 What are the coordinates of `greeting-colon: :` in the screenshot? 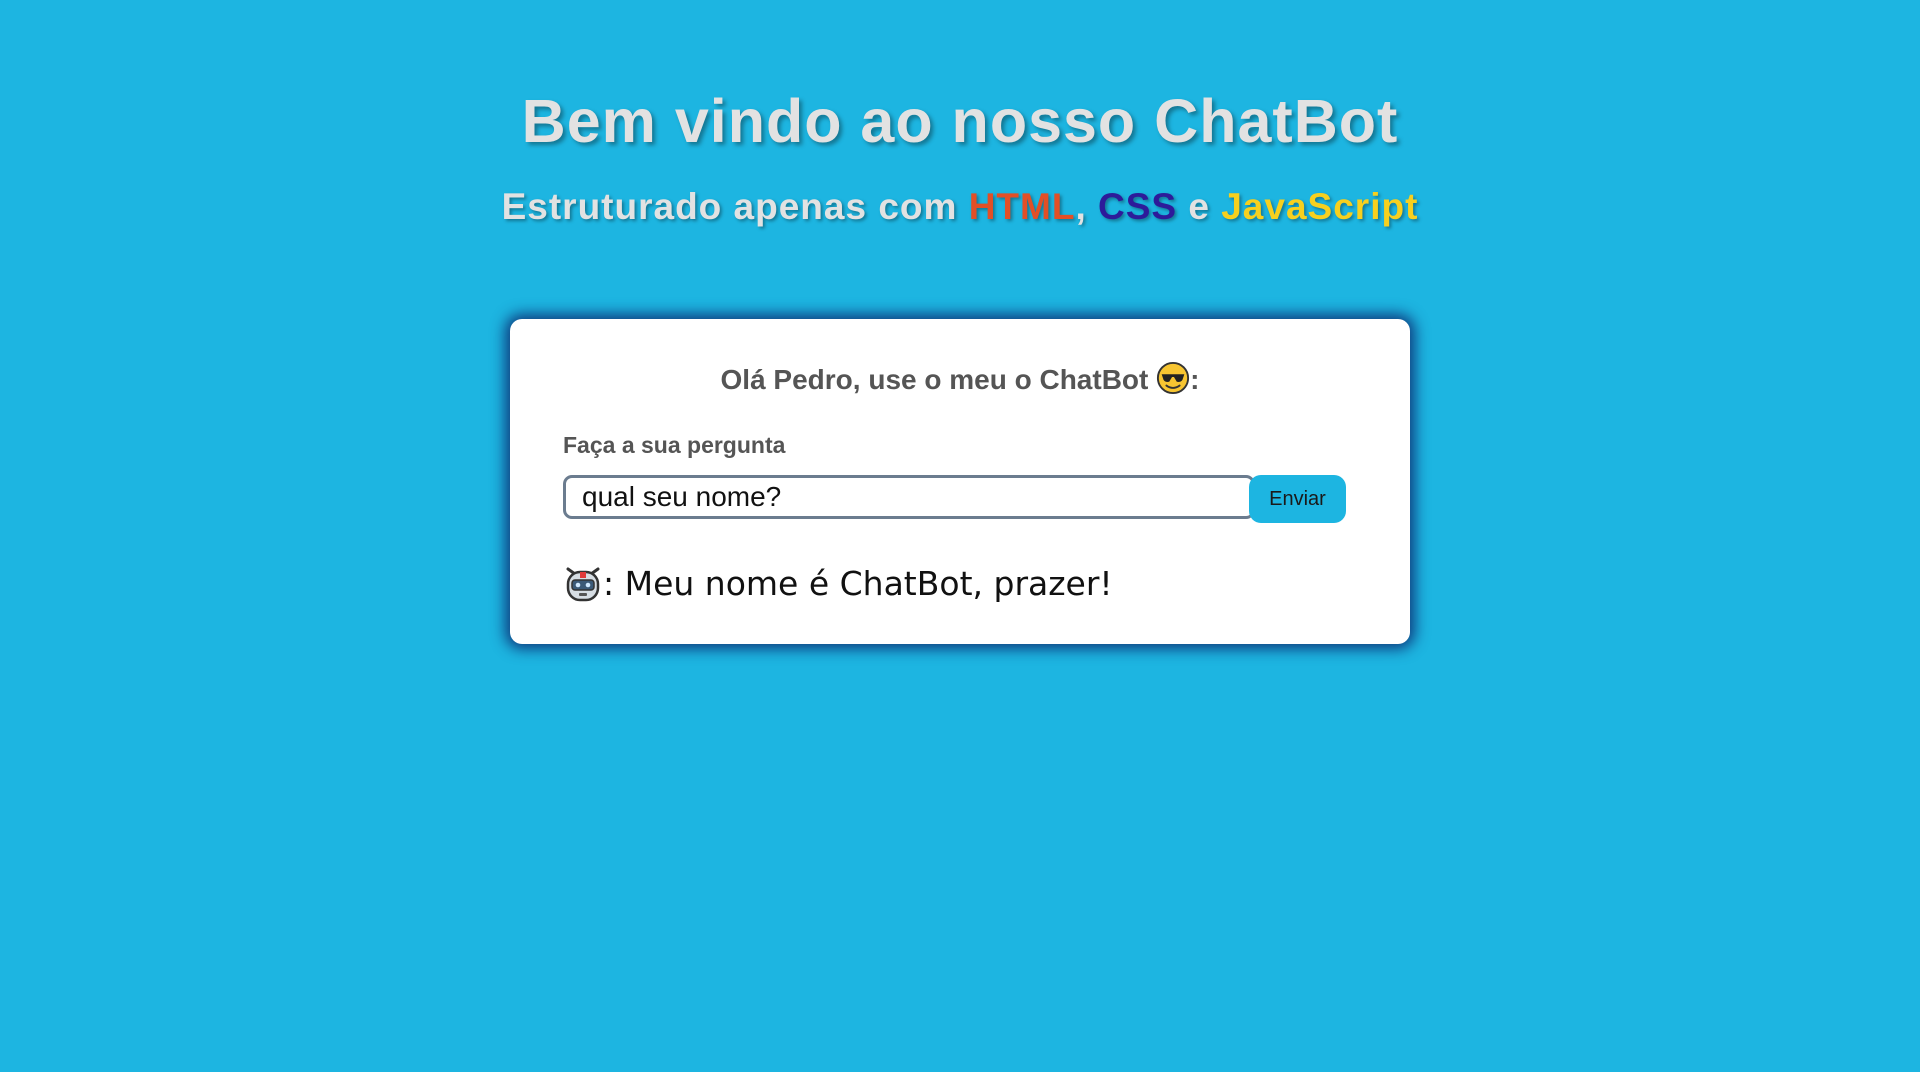 It's located at (1195, 379).